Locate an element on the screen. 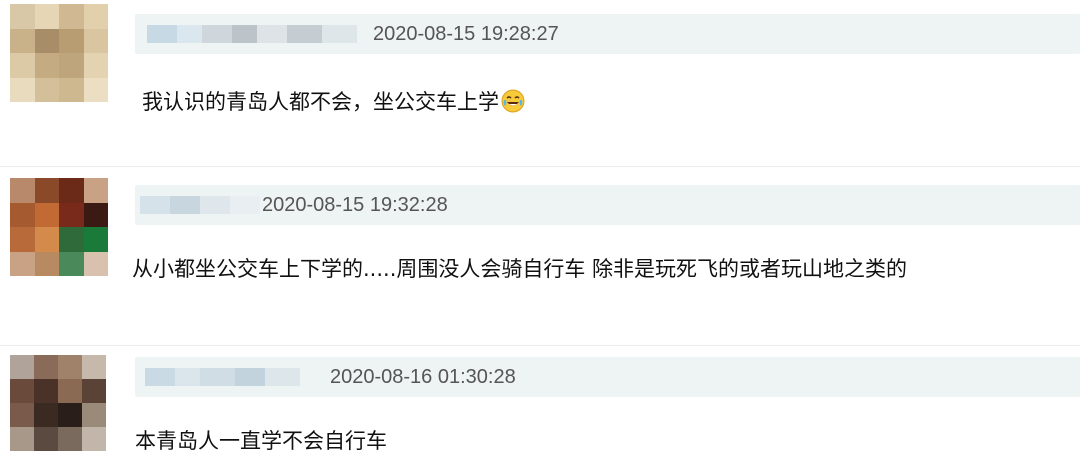 This screenshot has height=465, width=1080. comment-meta-bar: 2020-08-15 19:28:27 is located at coordinates (607, 34).